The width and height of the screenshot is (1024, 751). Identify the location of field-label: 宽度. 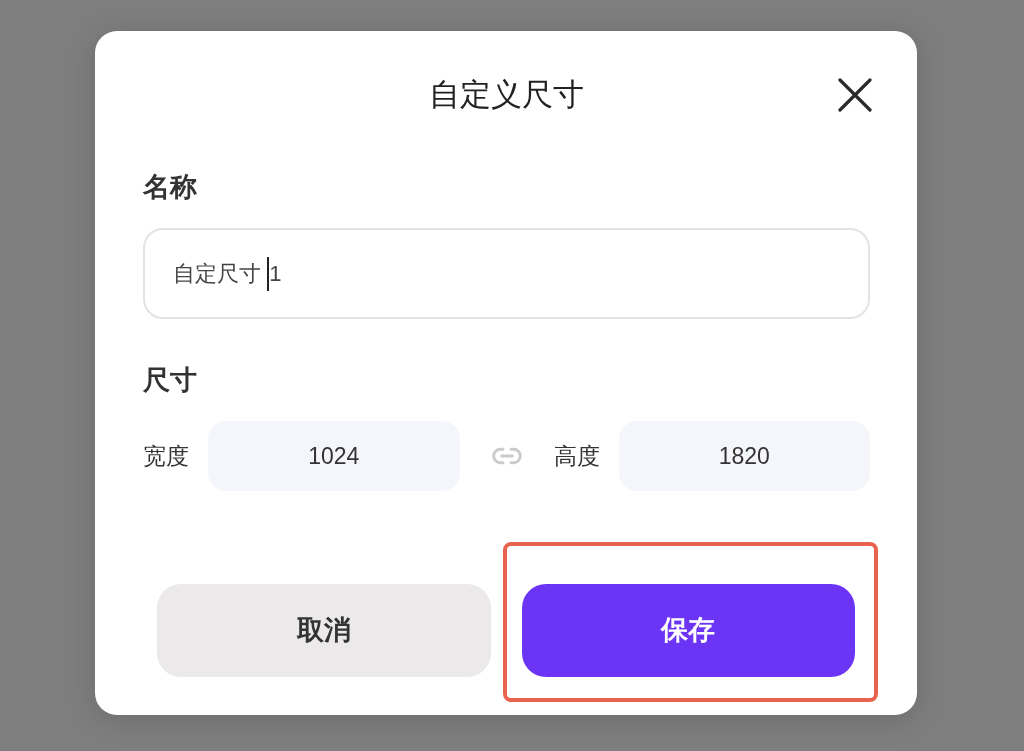
(166, 456).